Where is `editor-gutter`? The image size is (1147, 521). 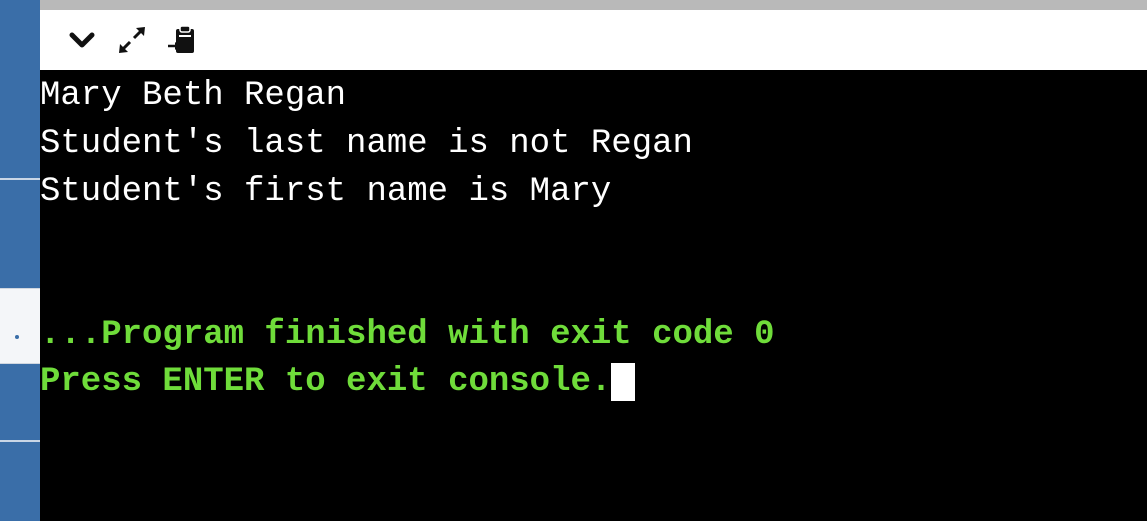 editor-gutter is located at coordinates (20, 260).